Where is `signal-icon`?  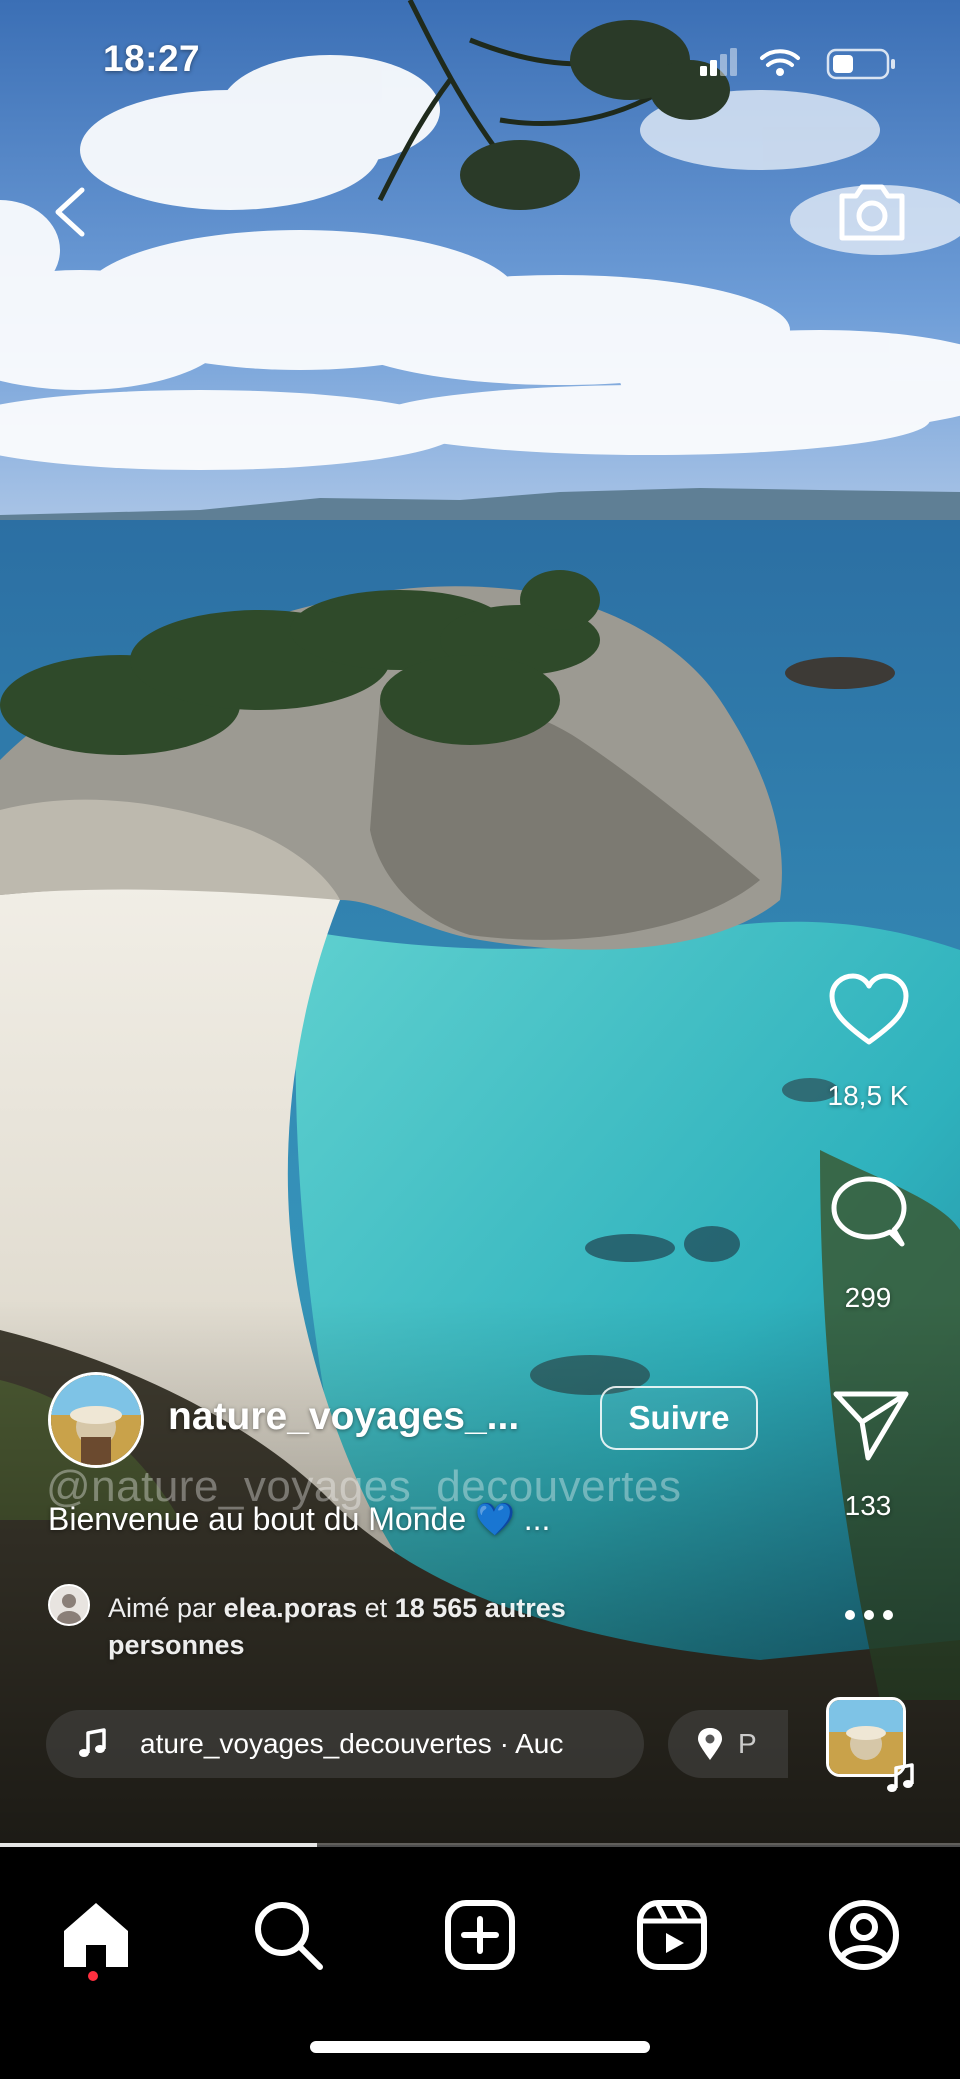
signal-icon is located at coordinates (718, 62).